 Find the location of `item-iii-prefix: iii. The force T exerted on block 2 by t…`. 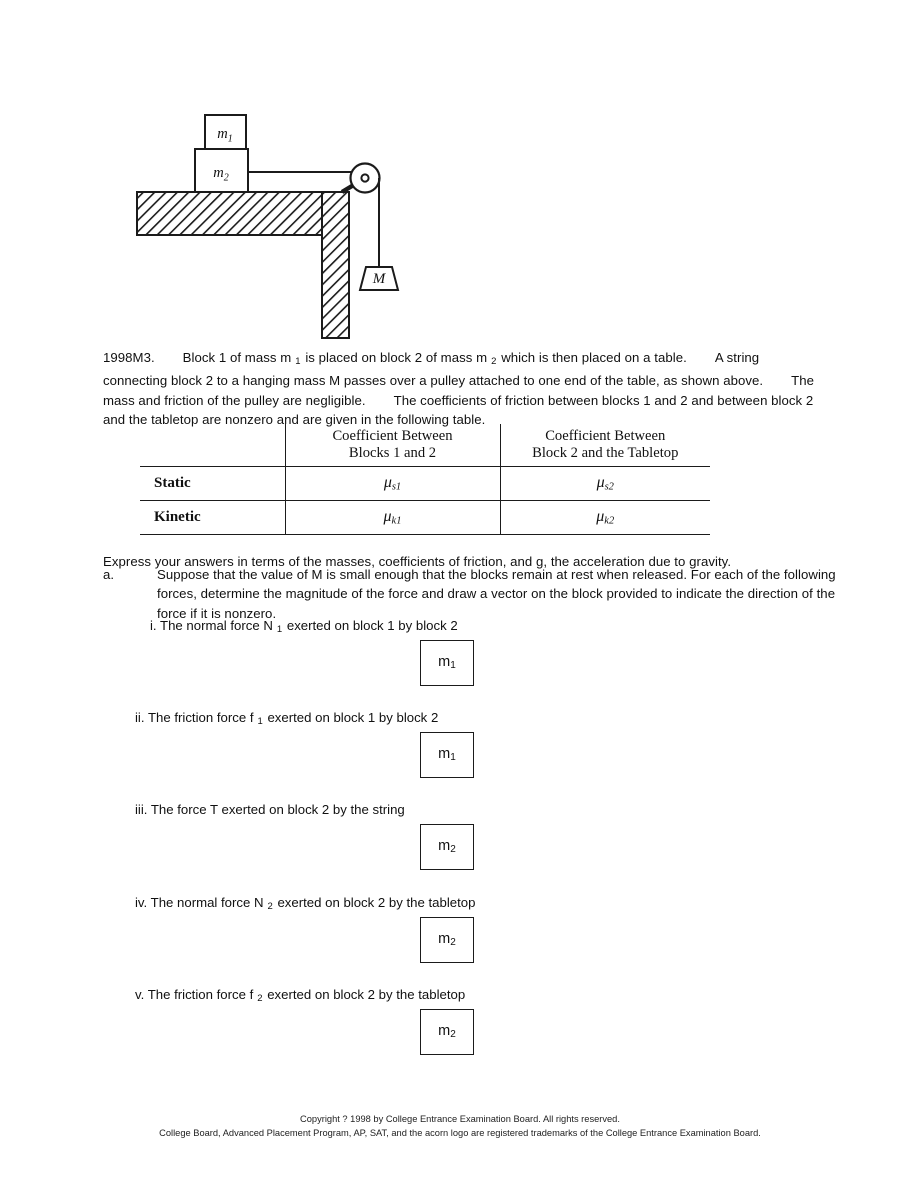

item-iii-prefix: iii. The force T exerted on block 2 by t… is located at coordinates (270, 809).